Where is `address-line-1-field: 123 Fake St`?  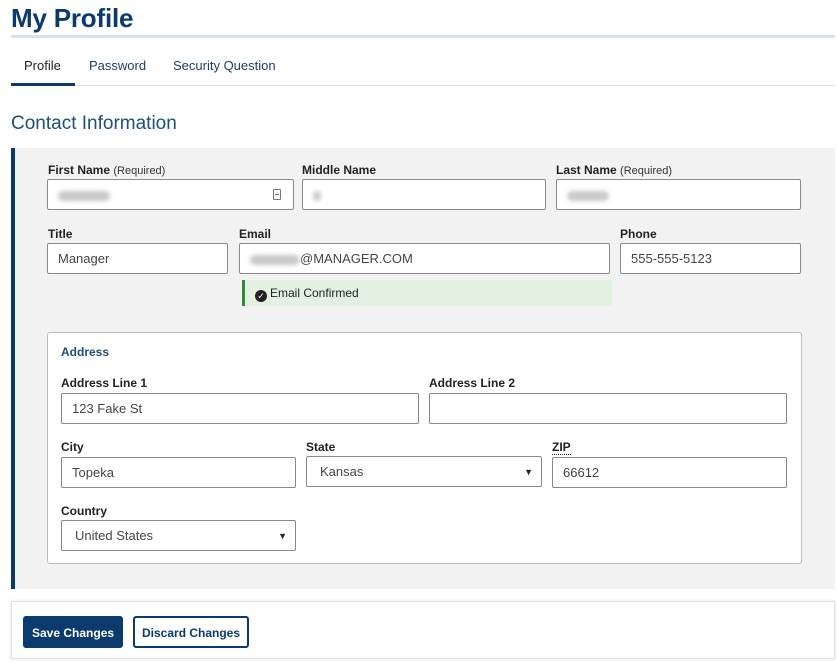
address-line-1-field: 123 Fake St is located at coordinates (240, 408).